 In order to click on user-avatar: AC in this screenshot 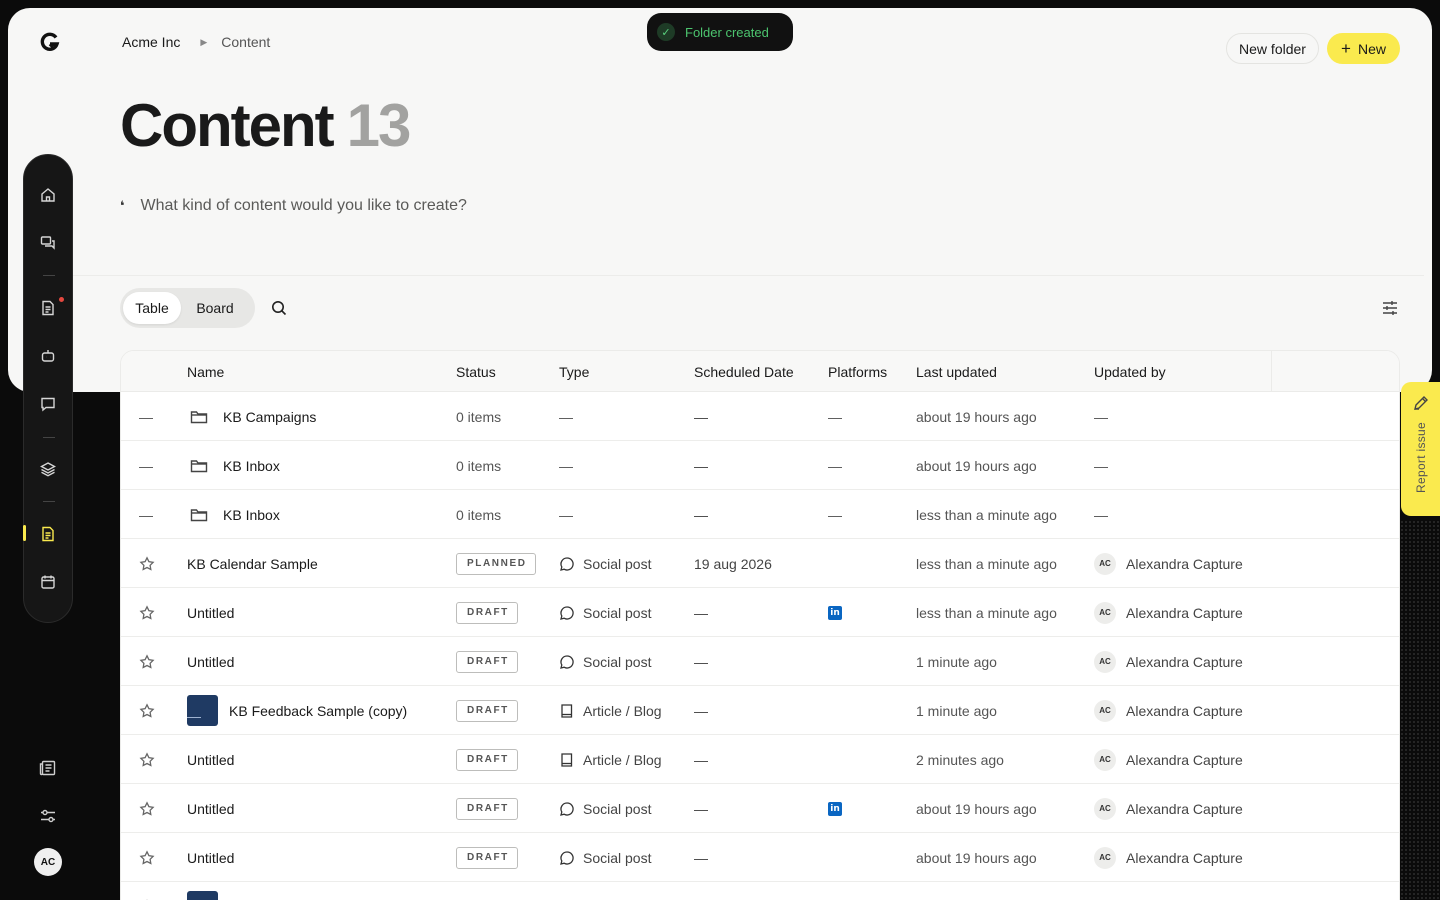, I will do `click(48, 862)`.